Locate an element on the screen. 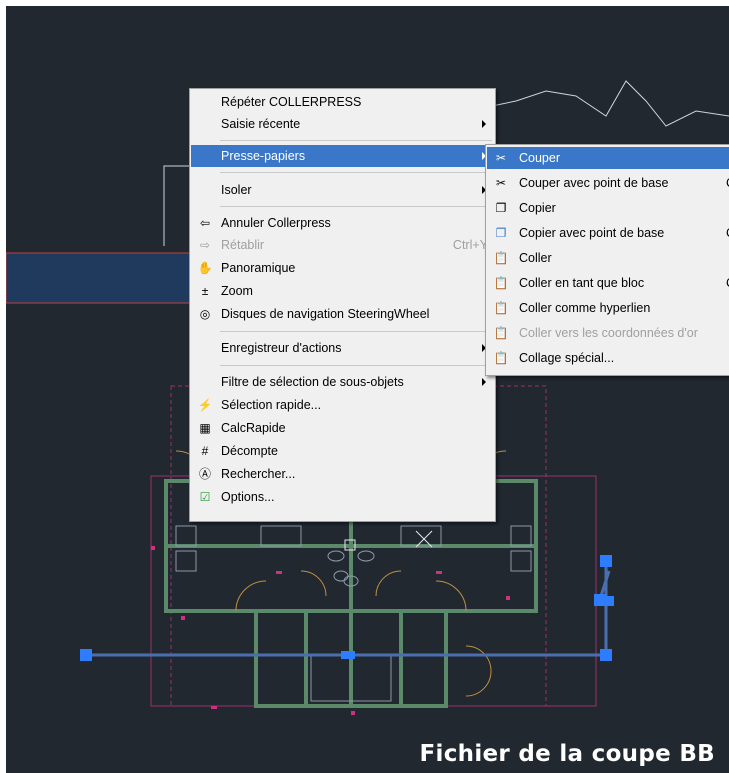  menu-item-decompte: # Décompte is located at coordinates (342, 451).